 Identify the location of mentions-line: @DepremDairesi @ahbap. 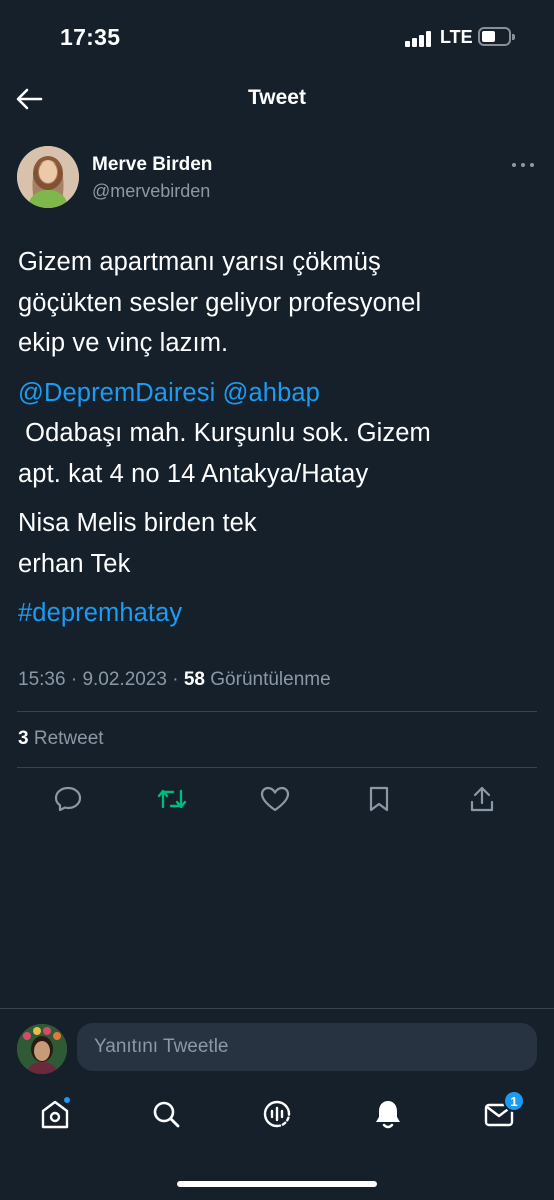
(278, 393).